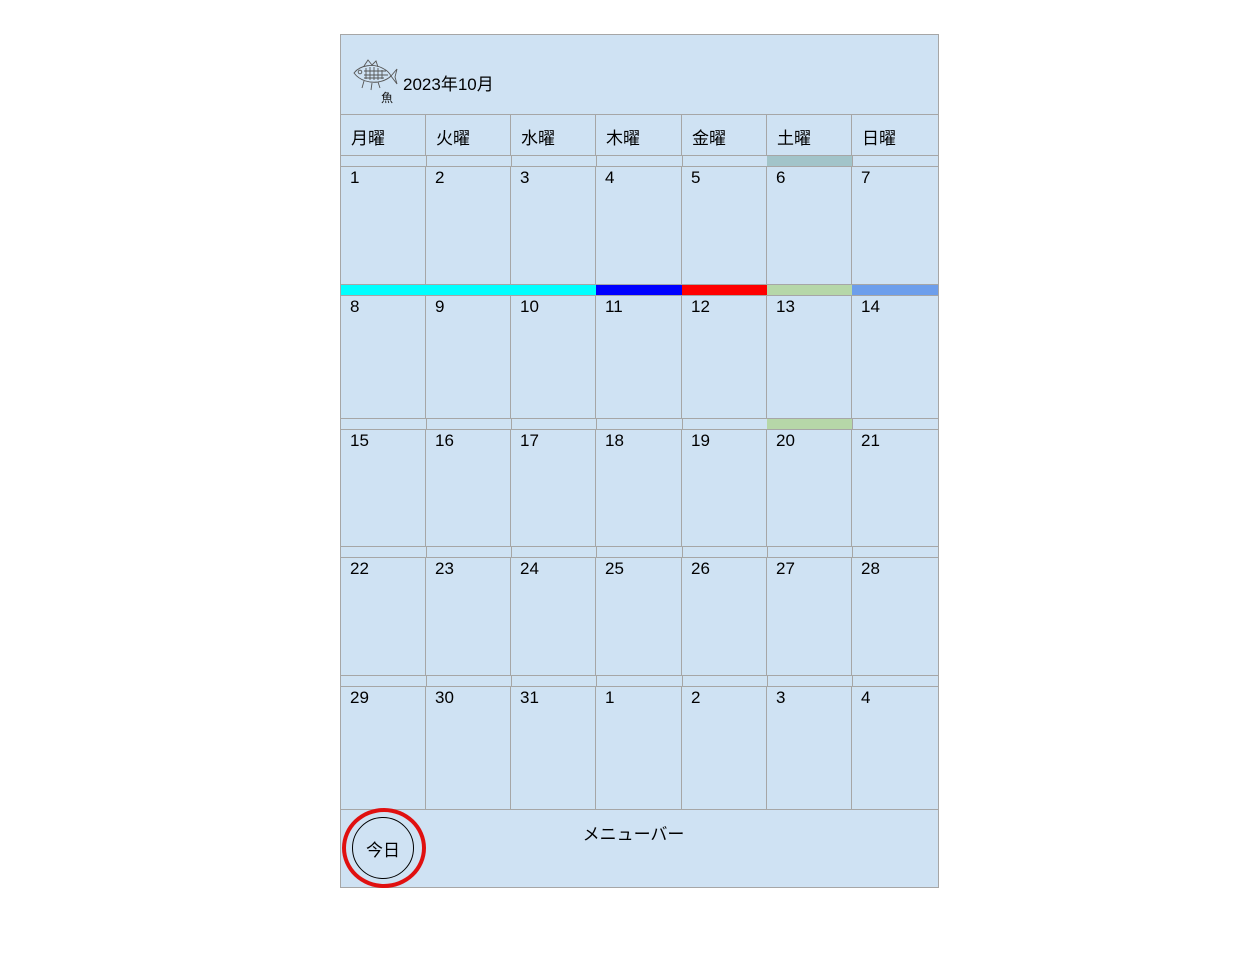  What do you see at coordinates (468, 135) in the screenshot?
I see `weekday-label: 火曜` at bounding box center [468, 135].